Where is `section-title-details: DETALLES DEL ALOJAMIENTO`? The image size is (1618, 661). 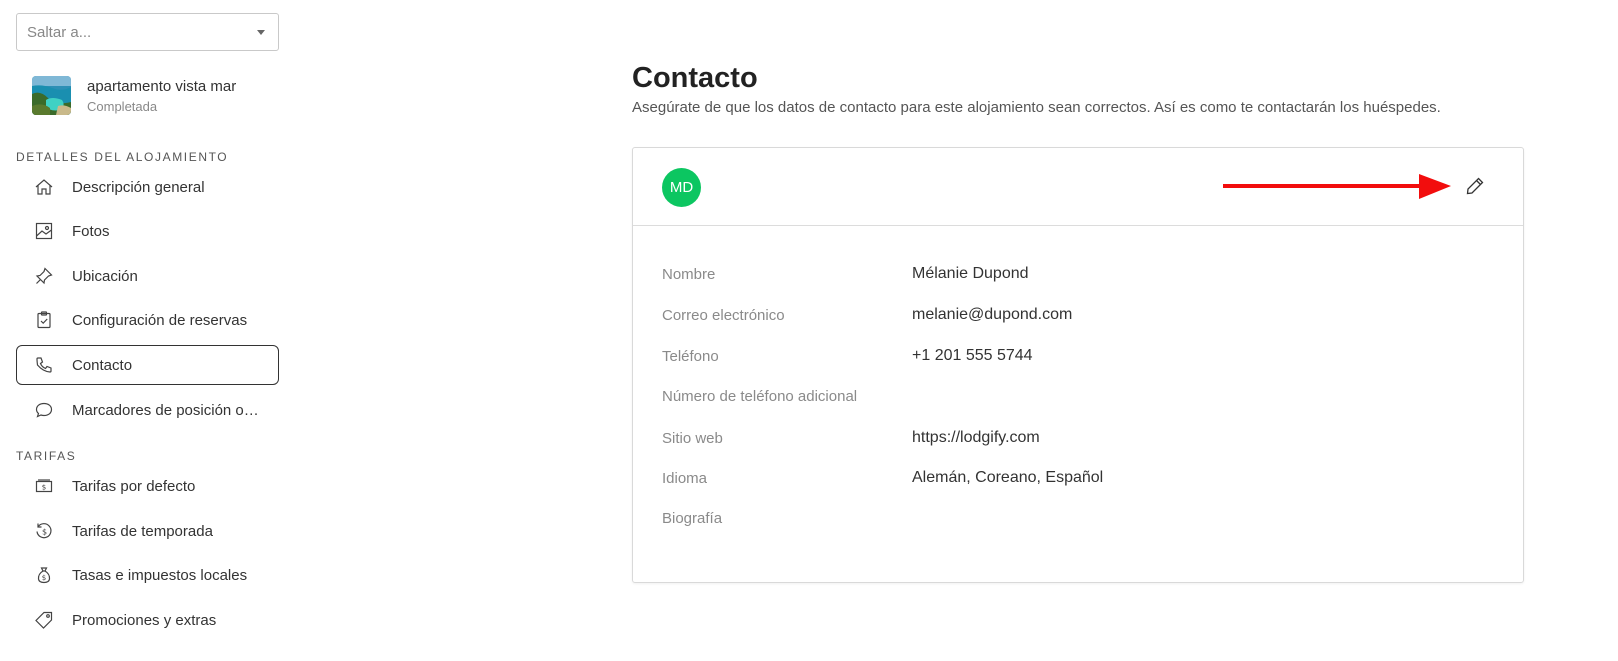
section-title-details: DETALLES DEL ALOJAMIENTO is located at coordinates (122, 157).